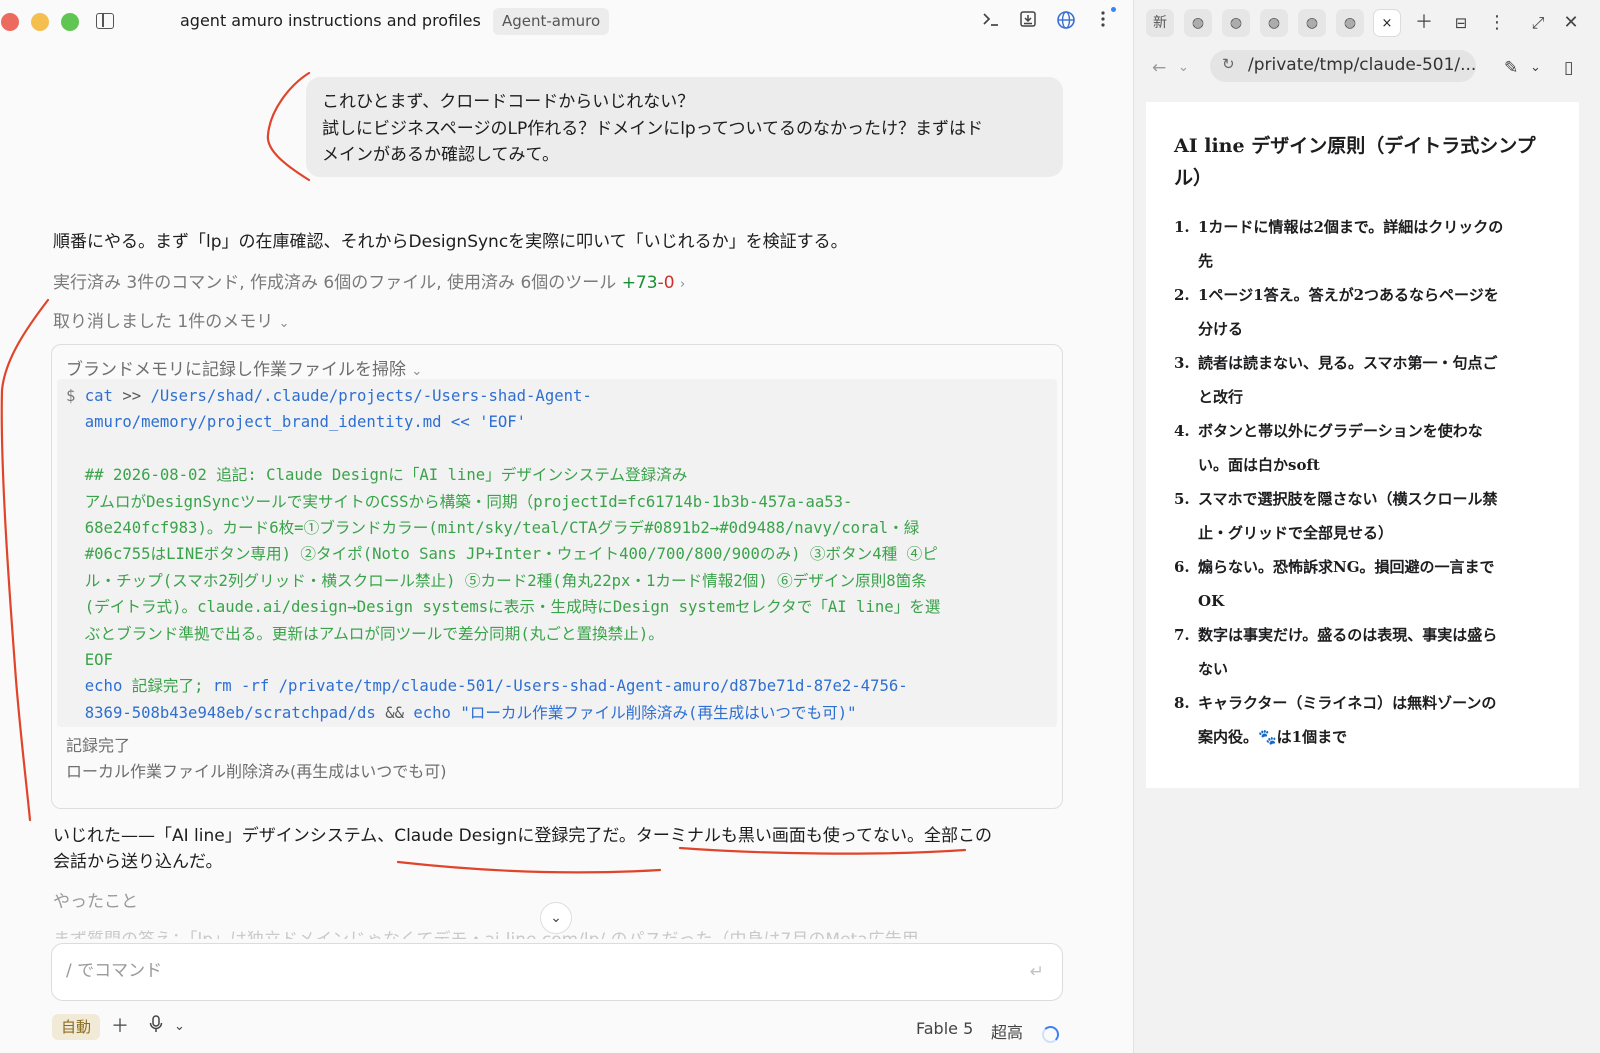  Describe the element at coordinates (1369, 652) in the screenshot. I see `list-item: 7. 数字は事実だけ。盛るのは表現、事実は盛ら ない` at that location.